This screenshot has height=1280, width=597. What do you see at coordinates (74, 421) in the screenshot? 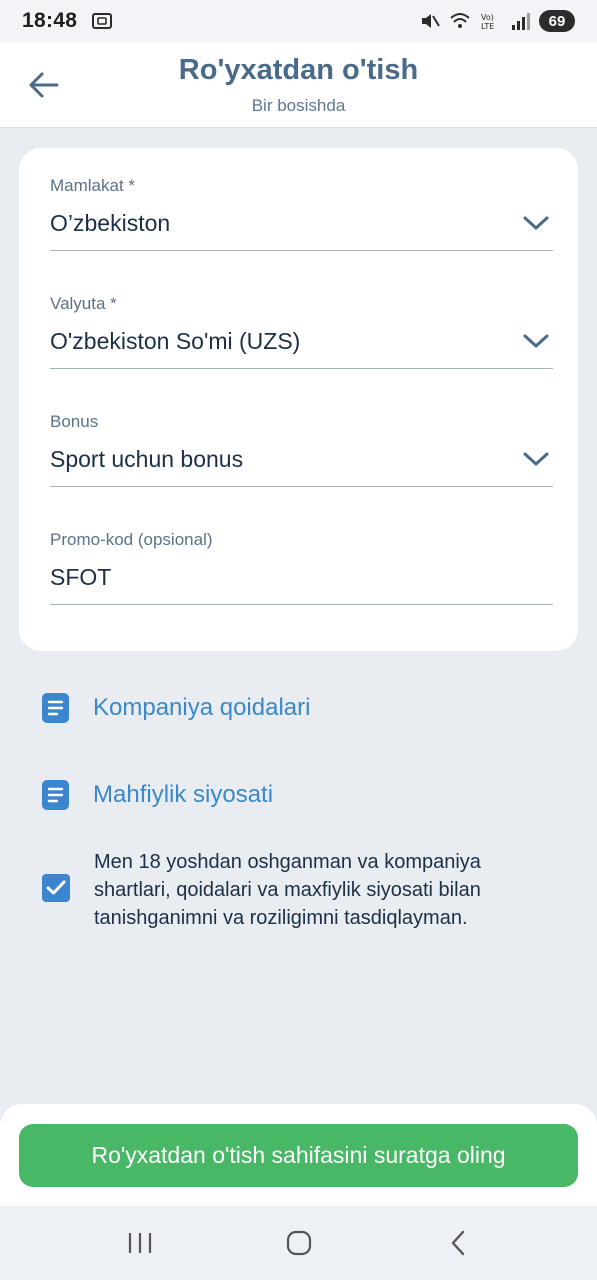
I see `bonus-label: Bonus` at bounding box center [74, 421].